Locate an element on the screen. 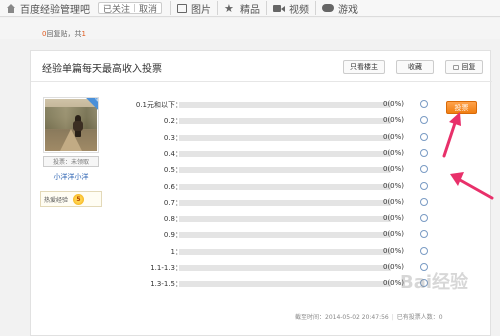 The width and height of the screenshot is (500, 336). poll-option-row: 1： 0(0%) is located at coordinates (261, 252).